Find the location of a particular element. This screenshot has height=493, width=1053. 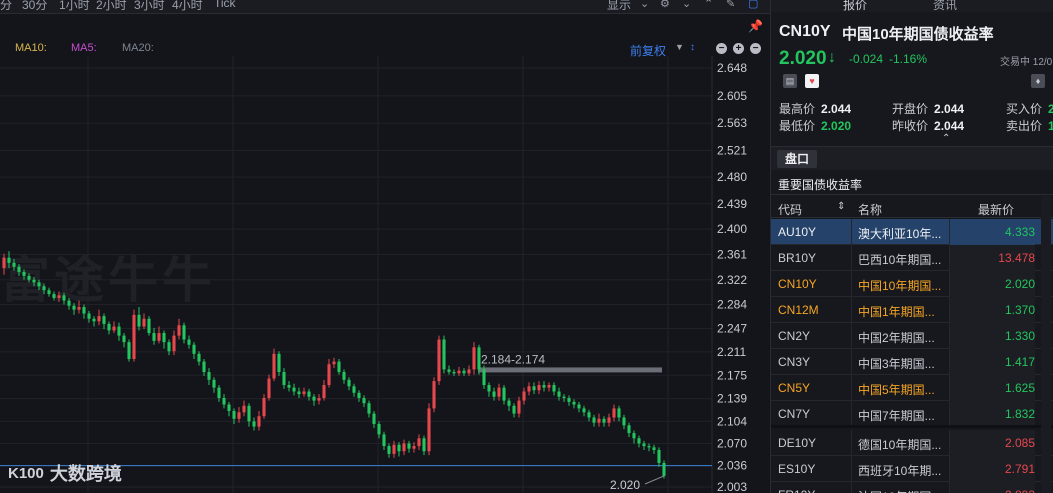

stat-label: 最低价 is located at coordinates (797, 126).